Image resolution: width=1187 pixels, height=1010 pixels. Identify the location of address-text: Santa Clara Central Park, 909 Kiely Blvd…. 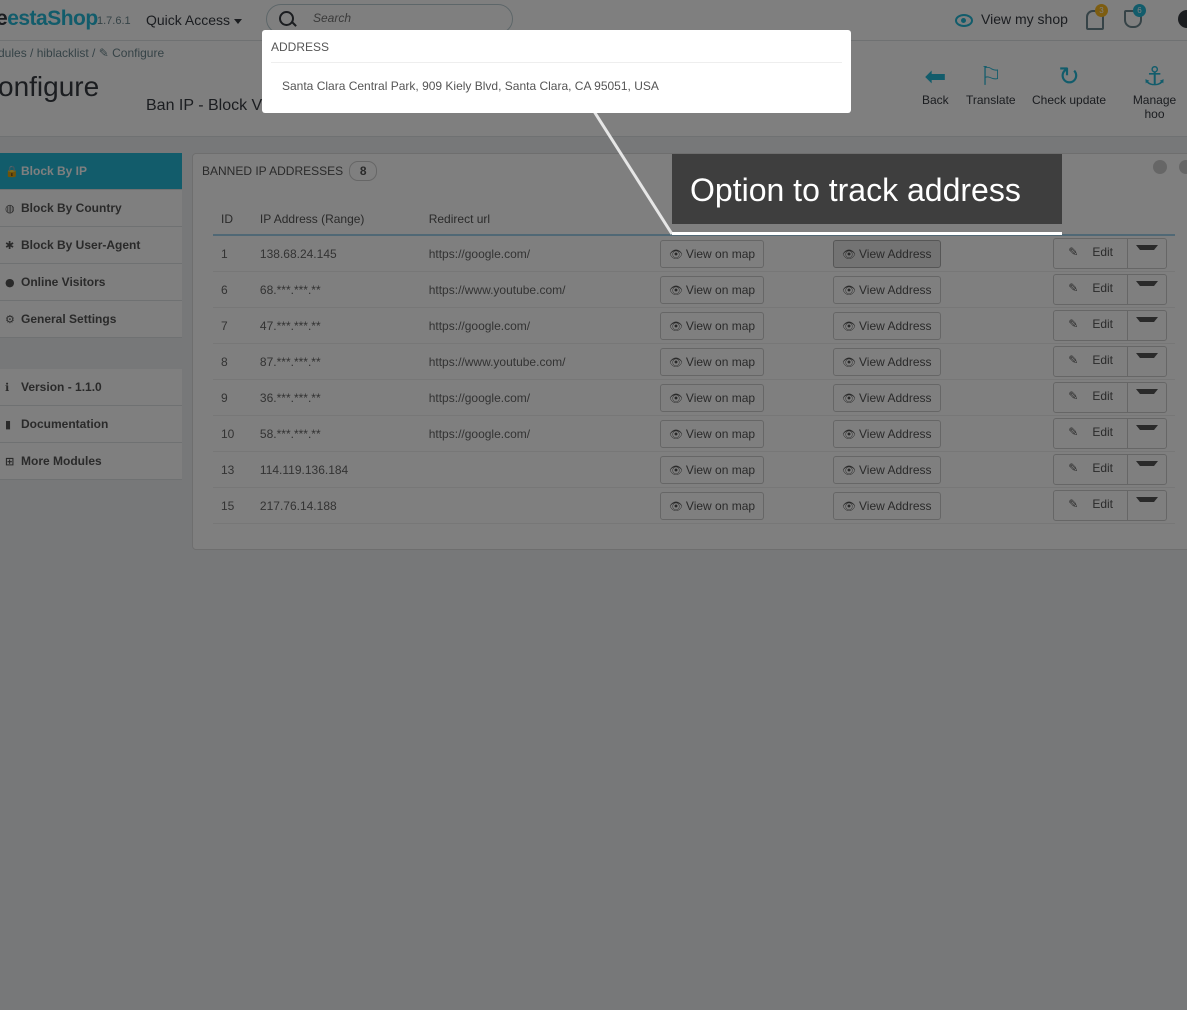
(470, 86).